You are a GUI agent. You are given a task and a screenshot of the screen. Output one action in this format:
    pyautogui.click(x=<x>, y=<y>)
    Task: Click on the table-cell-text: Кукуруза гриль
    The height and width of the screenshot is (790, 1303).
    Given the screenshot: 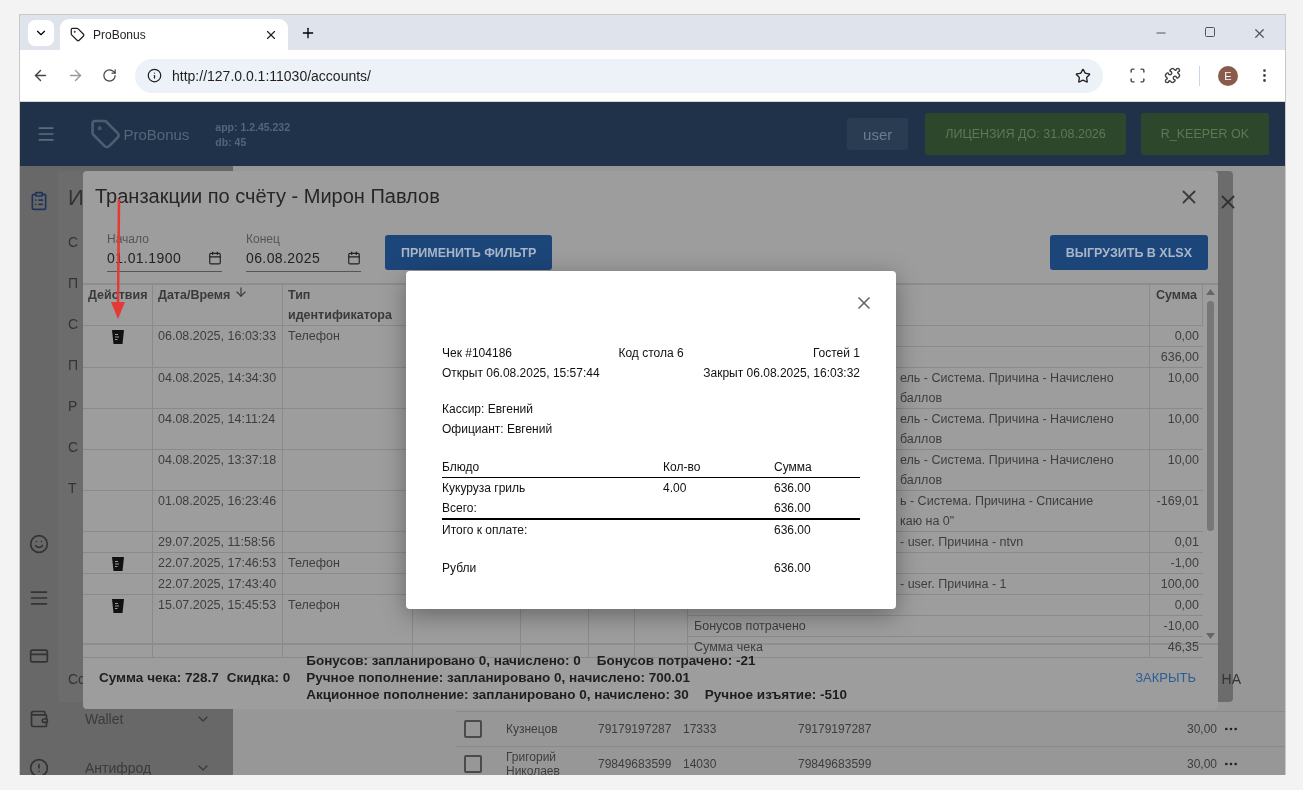 What is the action you would take?
    pyautogui.click(x=484, y=488)
    